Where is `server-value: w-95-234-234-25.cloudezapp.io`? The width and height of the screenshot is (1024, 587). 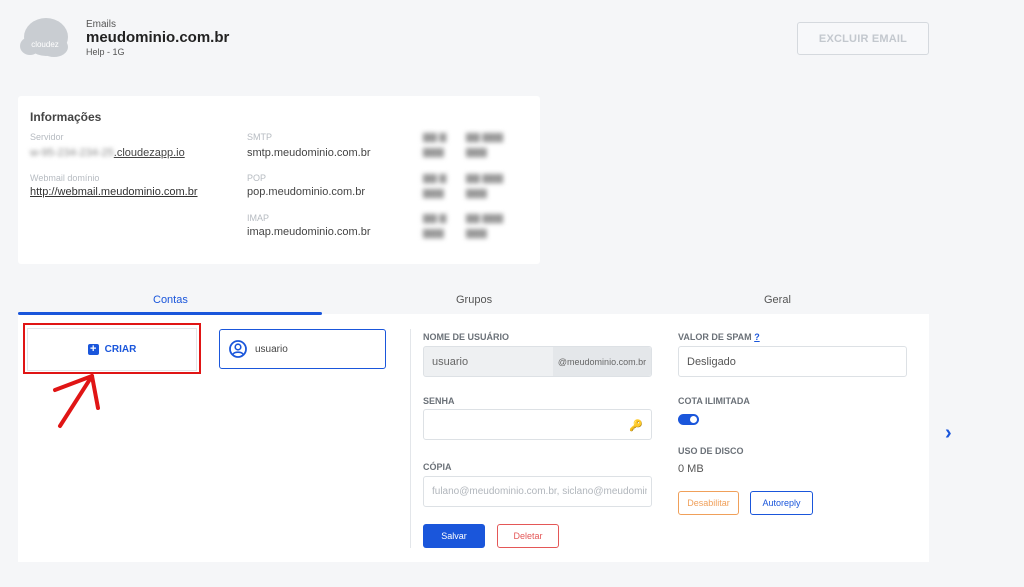 server-value: w-95-234-234-25.cloudezapp.io is located at coordinates (107, 153).